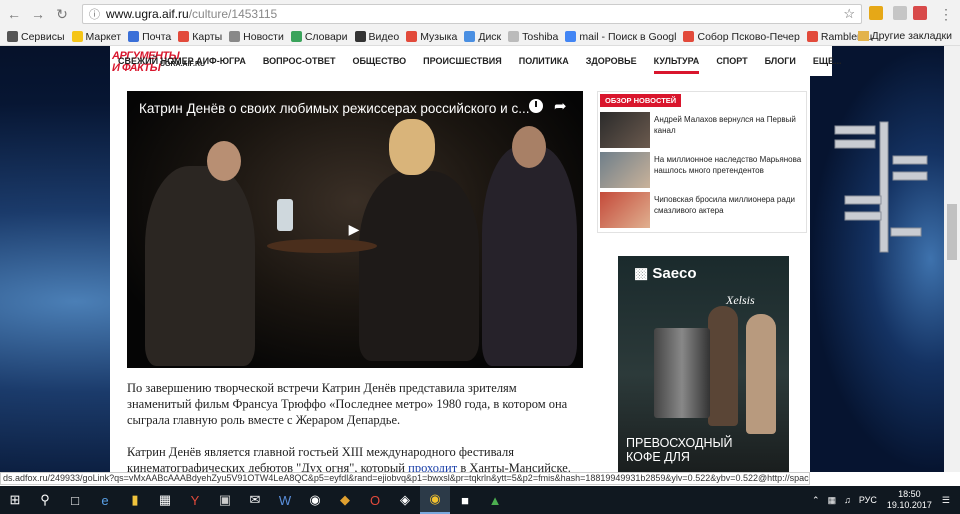 This screenshot has height=514, width=960. I want to click on app-icon: ◈, so click(405, 500).